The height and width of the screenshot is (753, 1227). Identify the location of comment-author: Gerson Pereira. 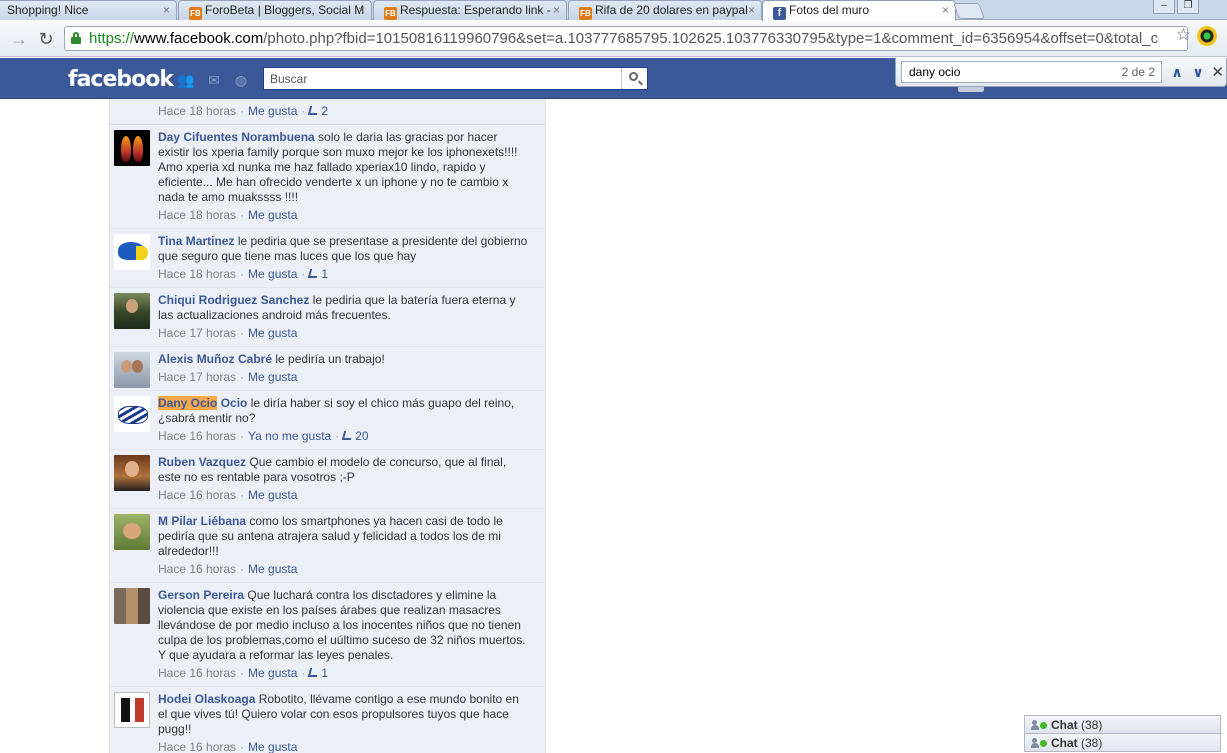
(201, 595).